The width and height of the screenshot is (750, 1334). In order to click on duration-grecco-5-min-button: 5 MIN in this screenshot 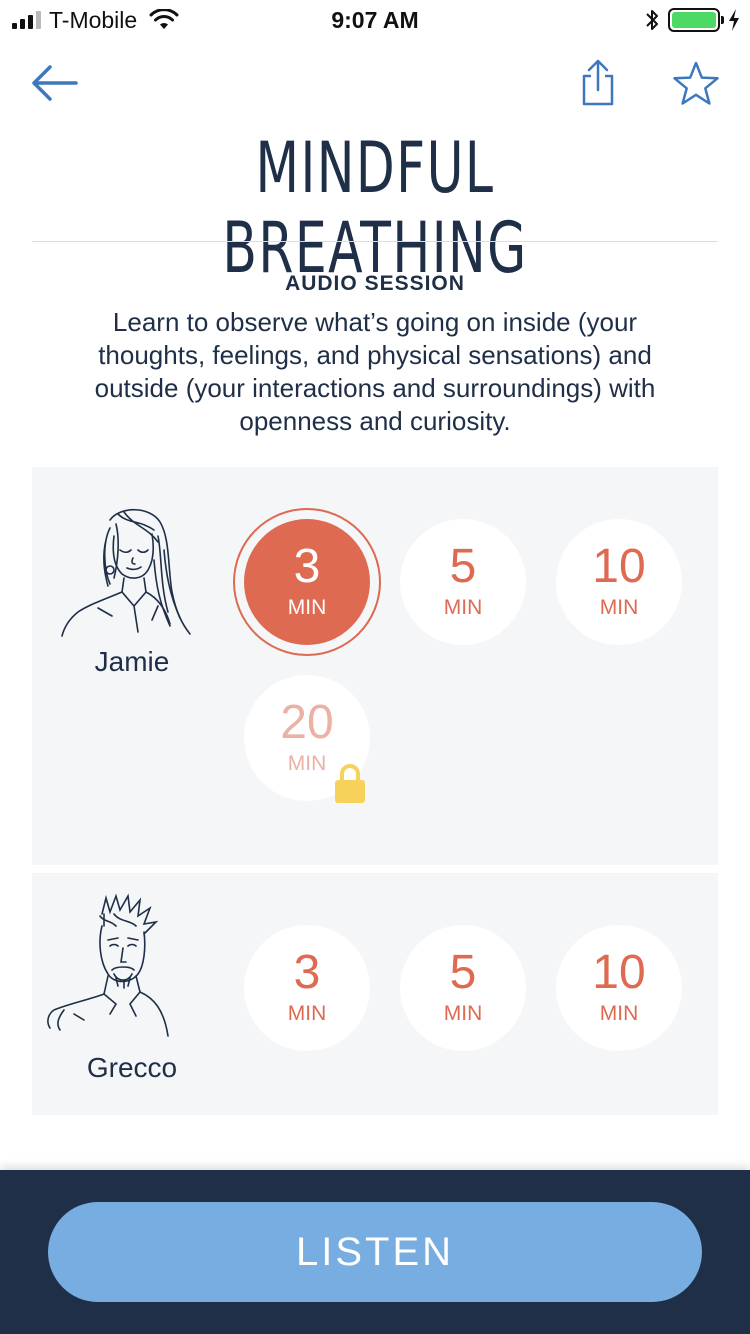, I will do `click(463, 988)`.